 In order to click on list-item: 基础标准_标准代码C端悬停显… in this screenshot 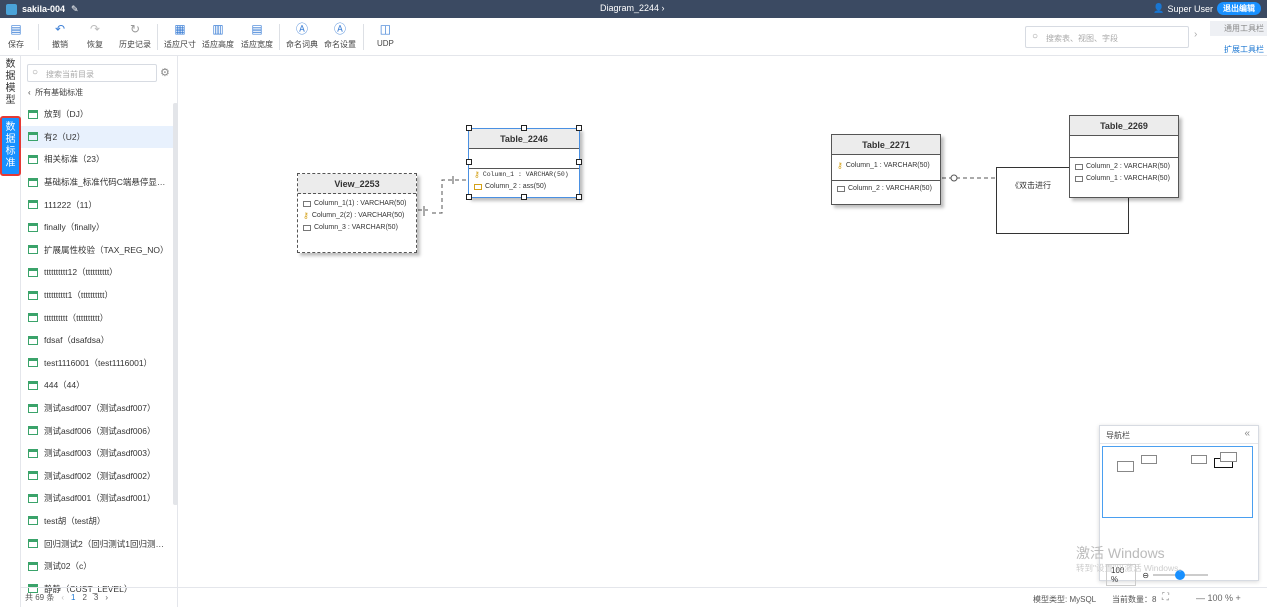, I will do `click(97, 182)`.